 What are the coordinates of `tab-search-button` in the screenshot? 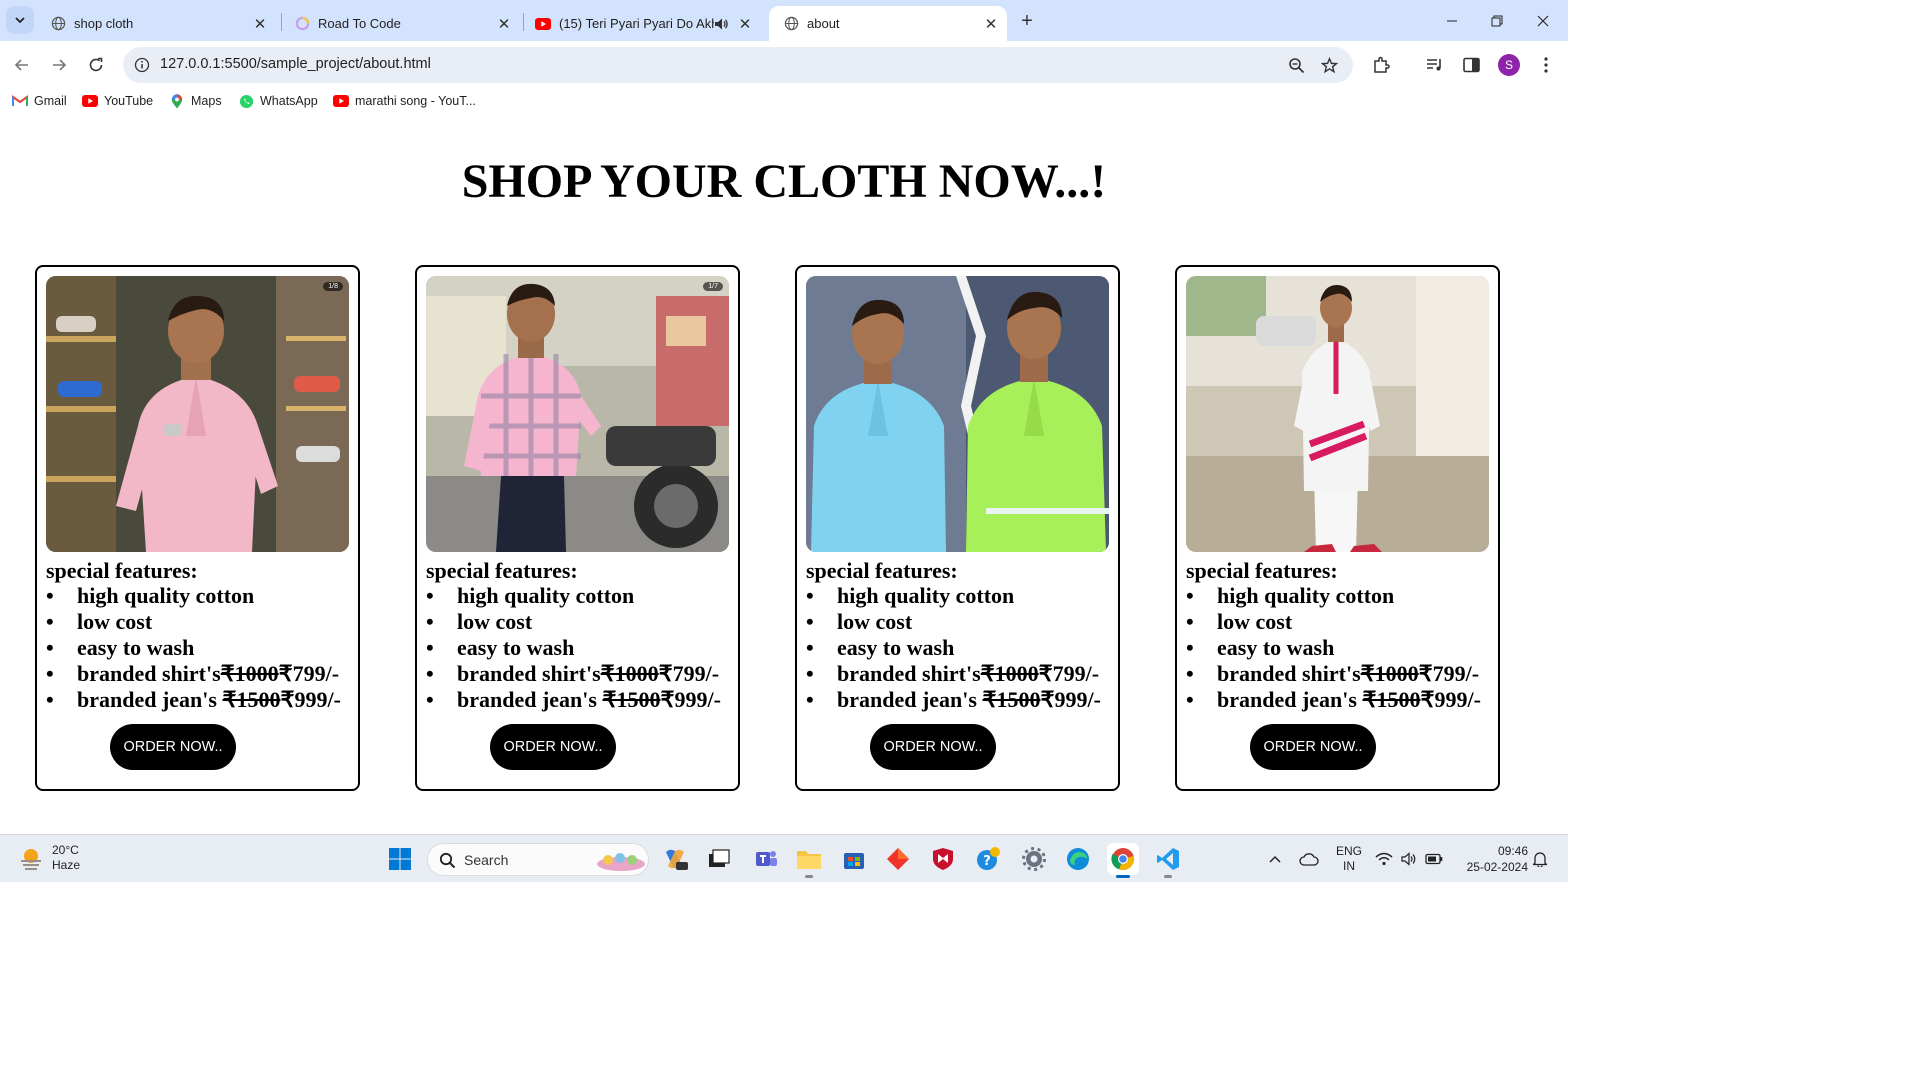 It's located at (20, 20).